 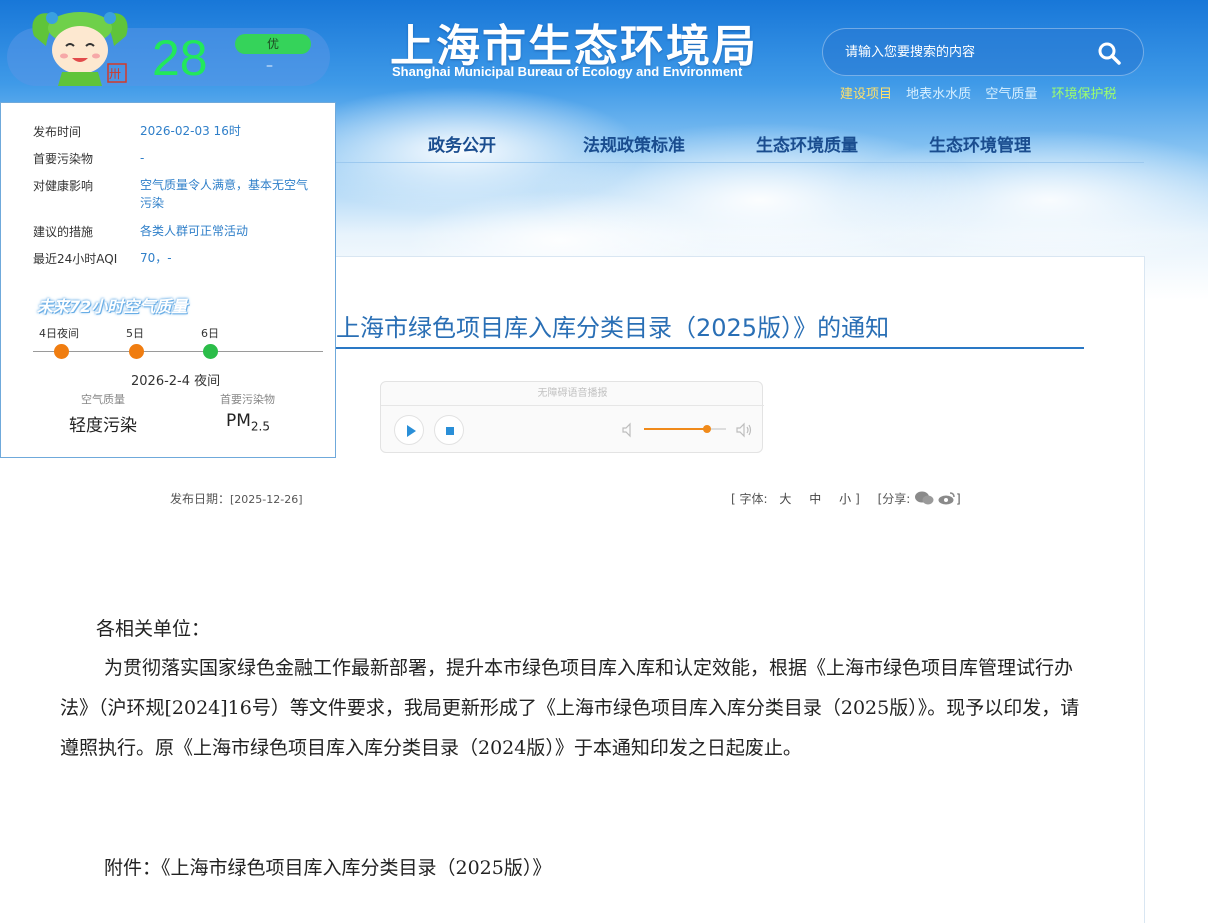 What do you see at coordinates (115, 74) in the screenshot?
I see `mascot-seal: 卅` at bounding box center [115, 74].